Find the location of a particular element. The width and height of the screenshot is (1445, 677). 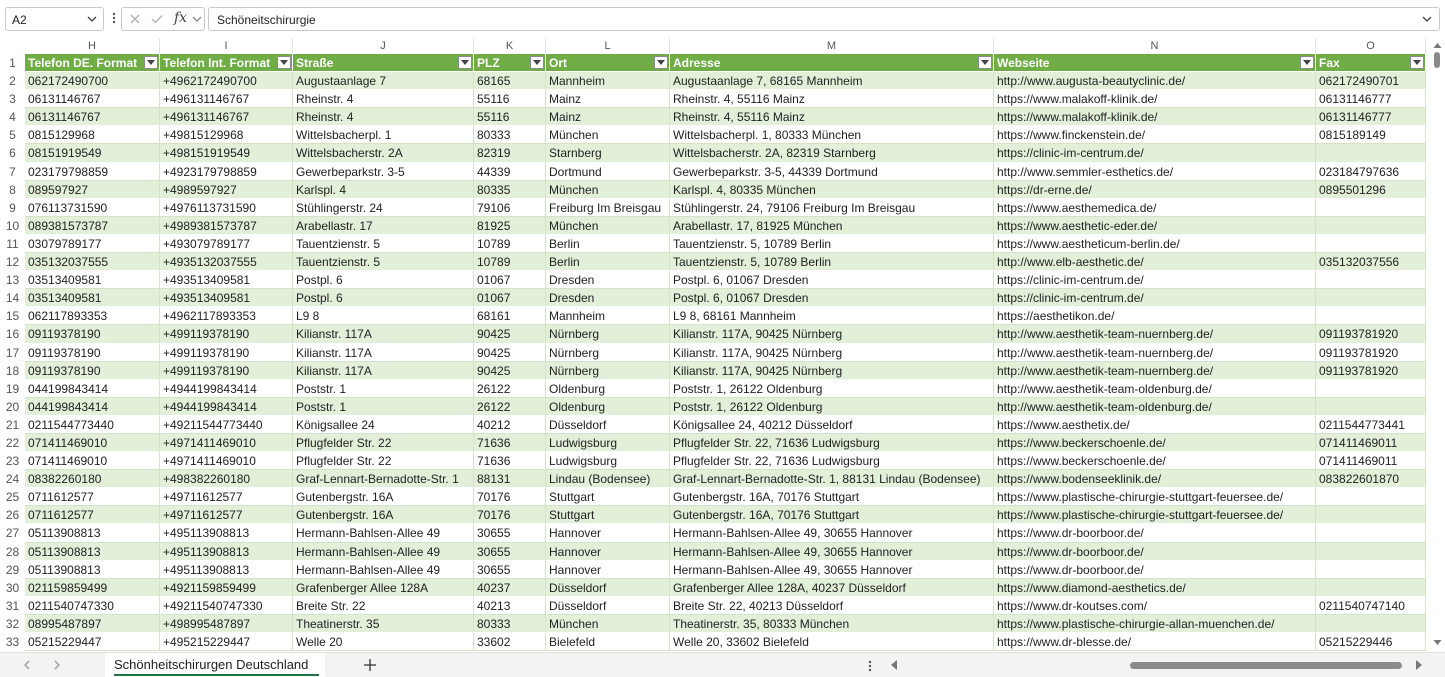

table-cell: 55116 is located at coordinates (510, 117).